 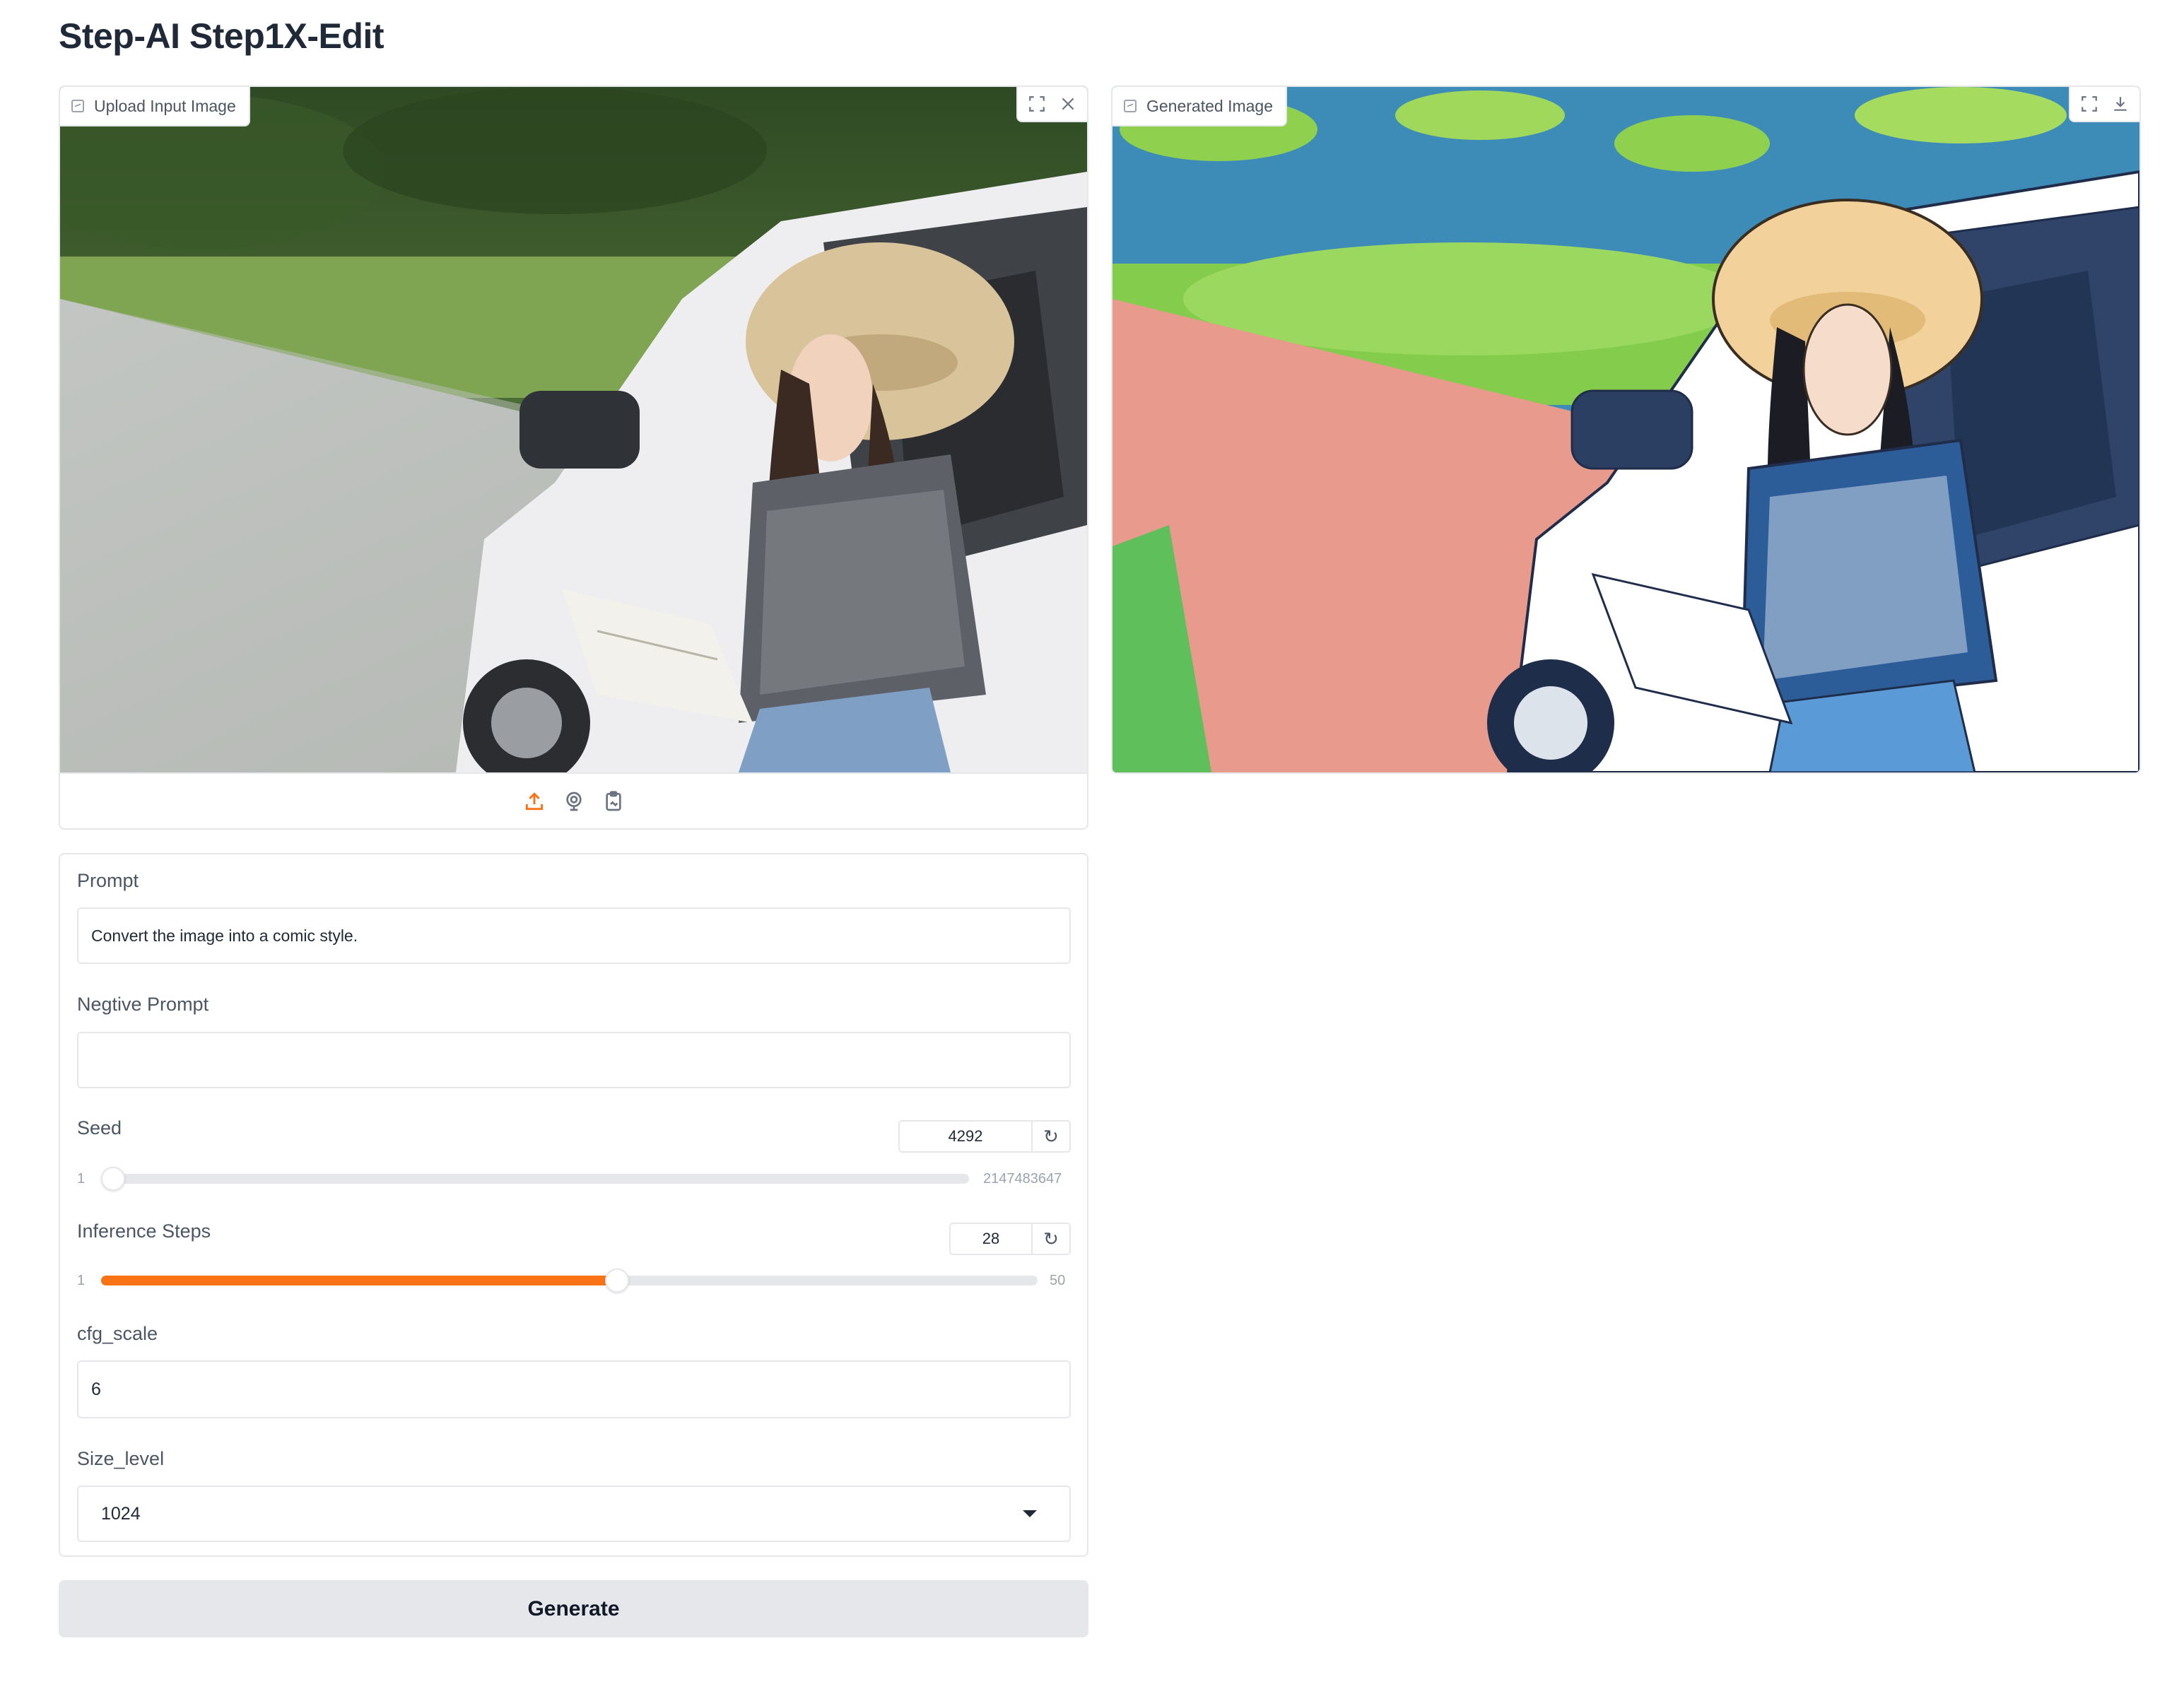 I want to click on close-icon, so click(x=1068, y=103).